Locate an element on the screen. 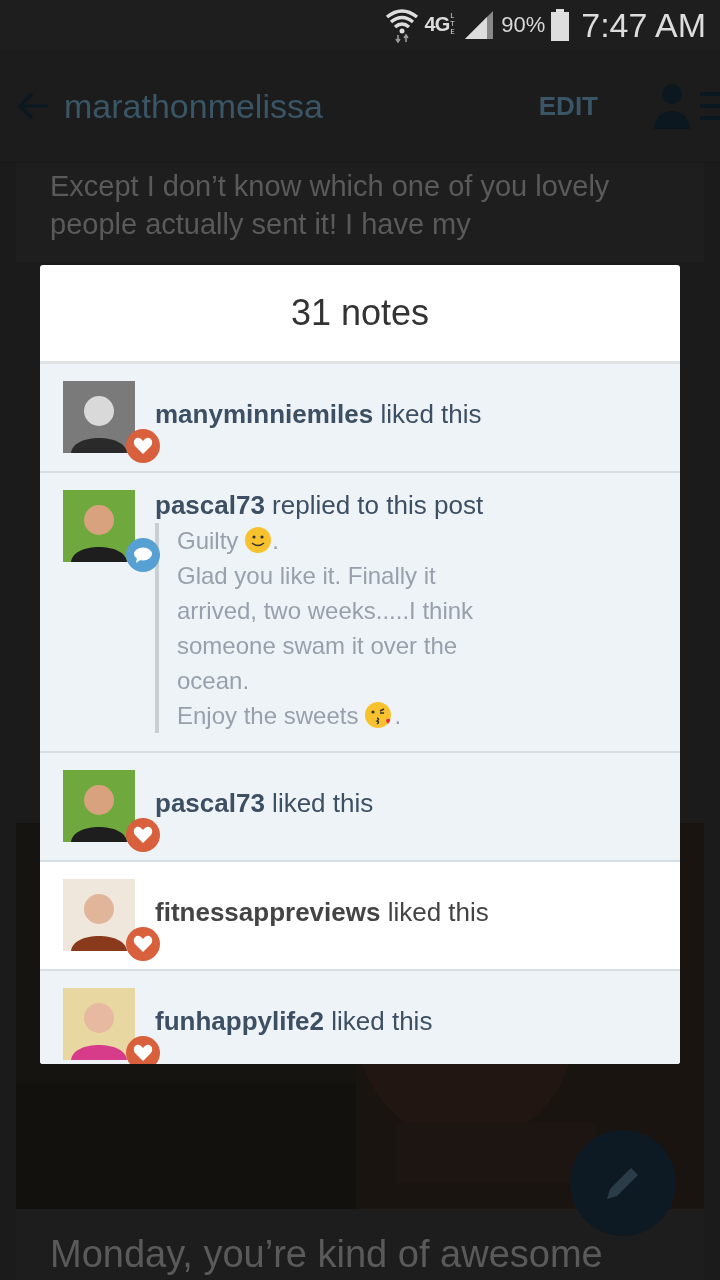  dialog-title: 31 notes is located at coordinates (360, 313).